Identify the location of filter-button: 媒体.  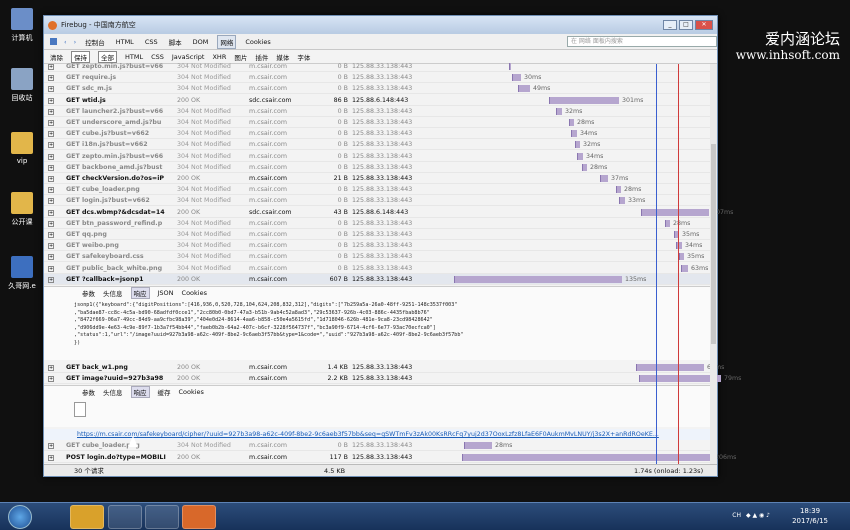
(282, 57).